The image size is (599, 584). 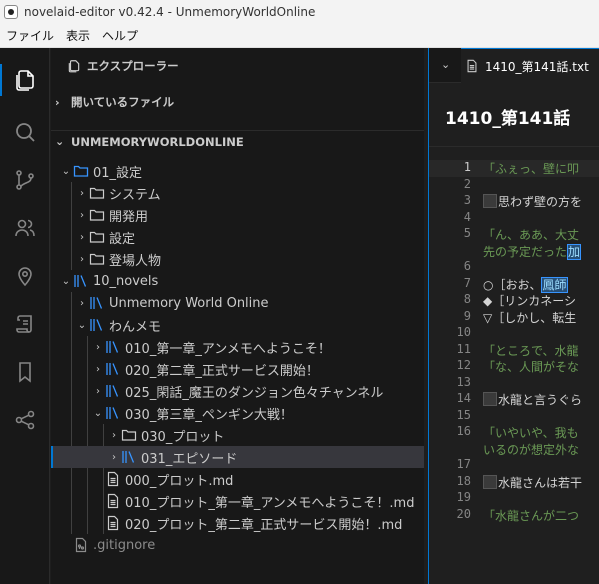 What do you see at coordinates (531, 449) in the screenshot?
I see `line-text: いるのが想定外な` at bounding box center [531, 449].